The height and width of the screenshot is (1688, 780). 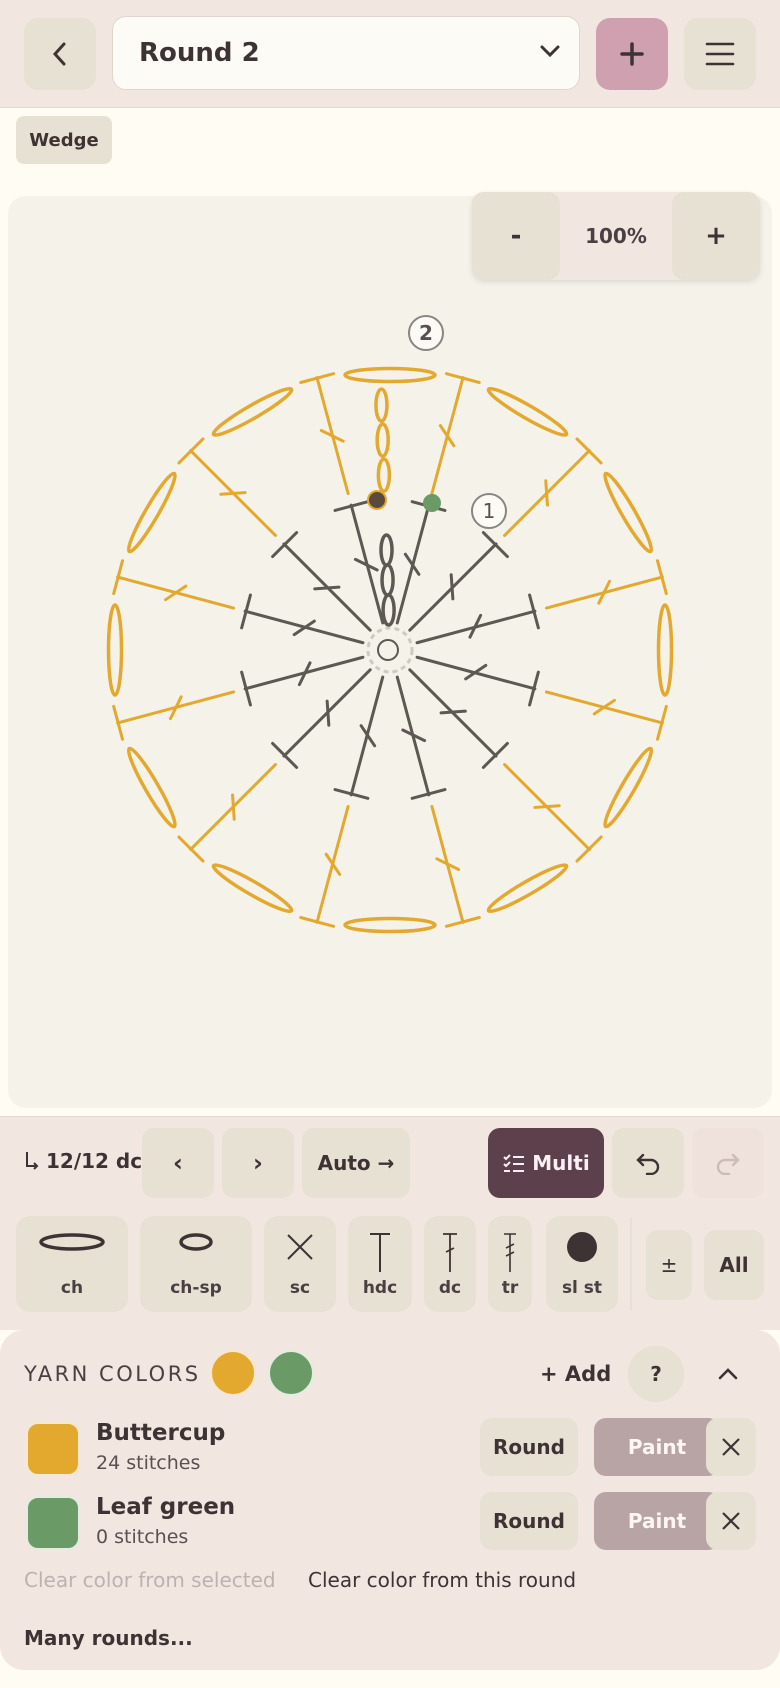 What do you see at coordinates (72, 1242) in the screenshot?
I see `chain-icon` at bounding box center [72, 1242].